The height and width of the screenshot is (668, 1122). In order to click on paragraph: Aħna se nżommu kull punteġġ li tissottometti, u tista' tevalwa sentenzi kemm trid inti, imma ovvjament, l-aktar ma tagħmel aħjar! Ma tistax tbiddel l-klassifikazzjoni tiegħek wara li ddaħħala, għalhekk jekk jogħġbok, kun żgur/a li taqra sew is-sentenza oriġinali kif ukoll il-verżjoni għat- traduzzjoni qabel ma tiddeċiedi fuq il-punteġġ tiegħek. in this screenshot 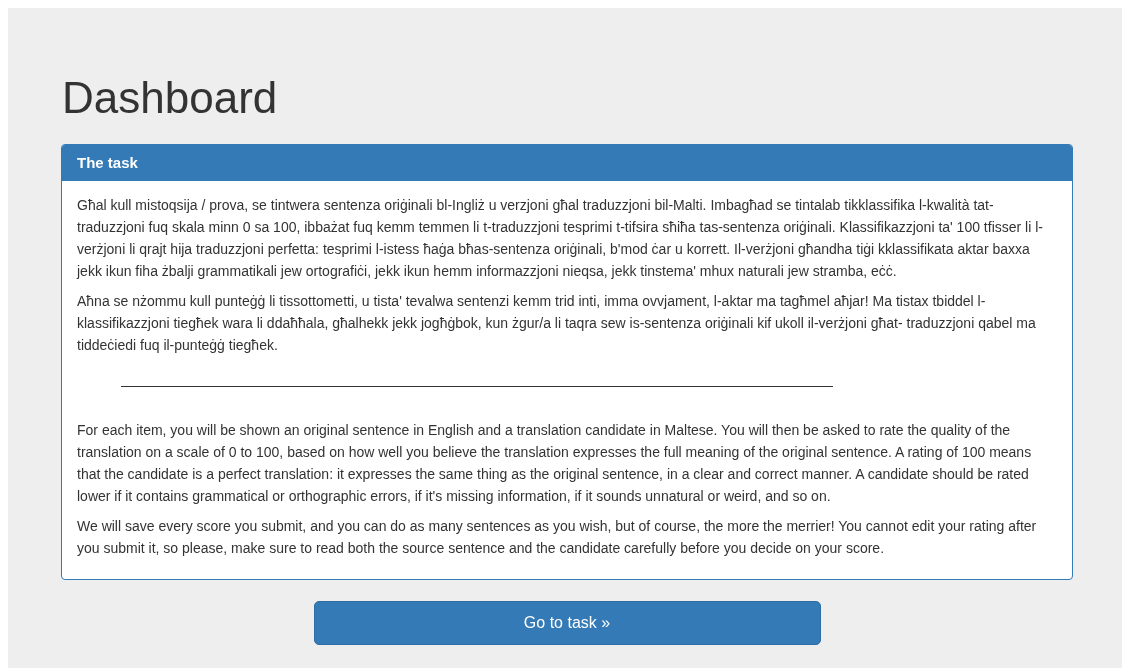, I will do `click(557, 323)`.